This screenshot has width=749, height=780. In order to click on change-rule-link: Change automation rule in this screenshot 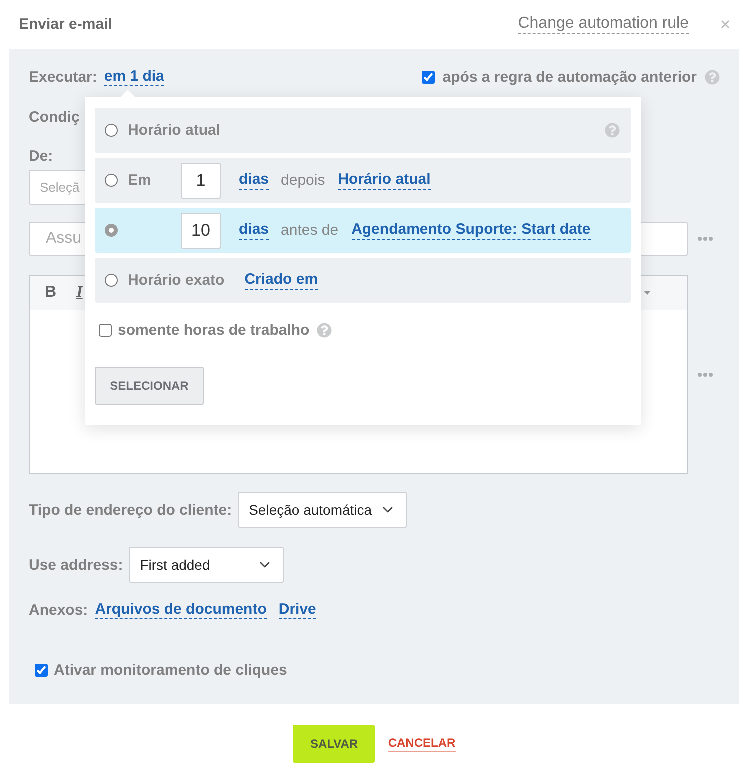, I will do `click(603, 24)`.